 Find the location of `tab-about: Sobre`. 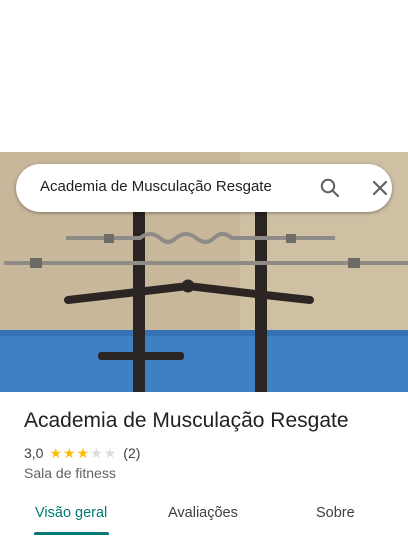

tab-about: Sobre is located at coordinates (335, 513).